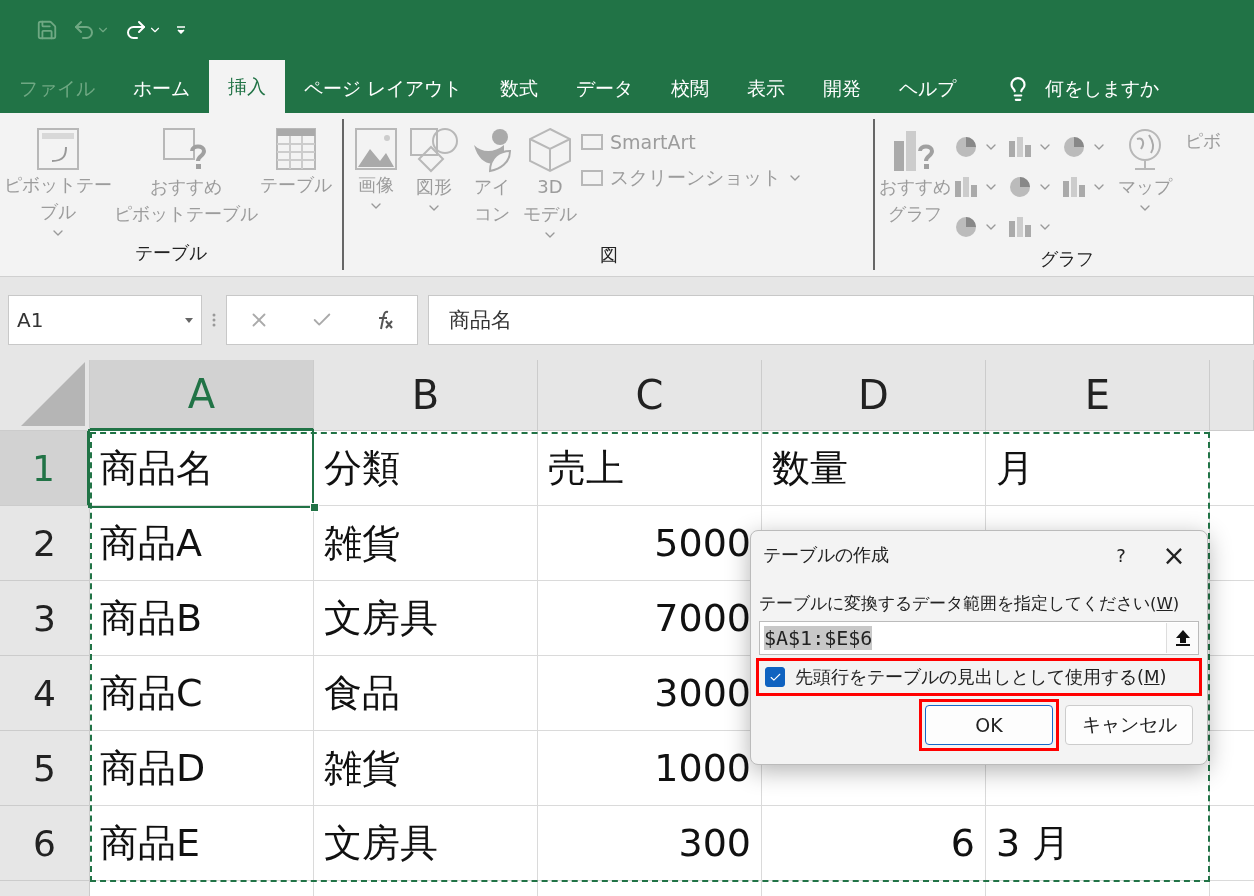  I want to click on select-all-button, so click(45, 395).